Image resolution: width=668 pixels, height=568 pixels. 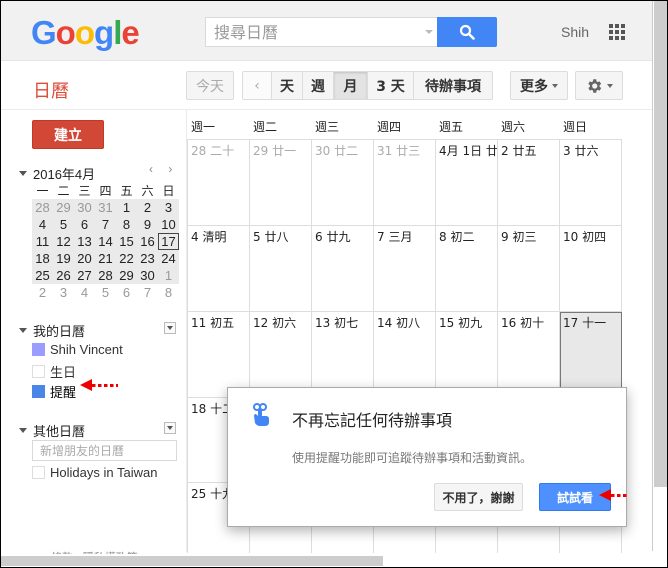 I want to click on day-cell: 5 廿八, so click(x=281, y=269).